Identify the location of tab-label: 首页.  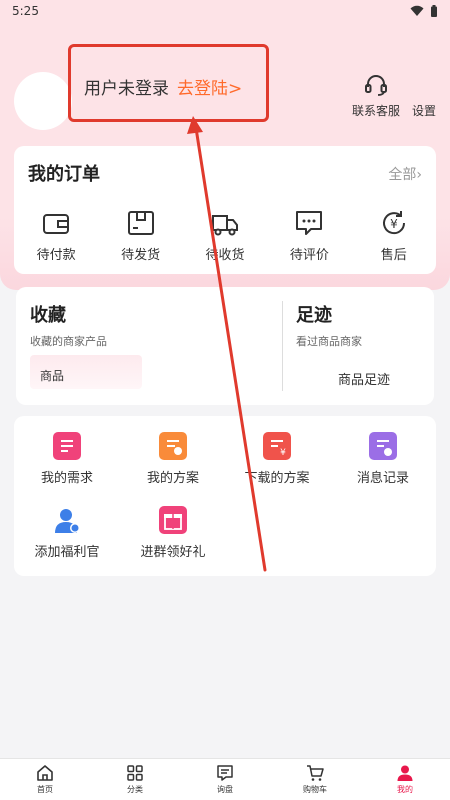
(45, 789).